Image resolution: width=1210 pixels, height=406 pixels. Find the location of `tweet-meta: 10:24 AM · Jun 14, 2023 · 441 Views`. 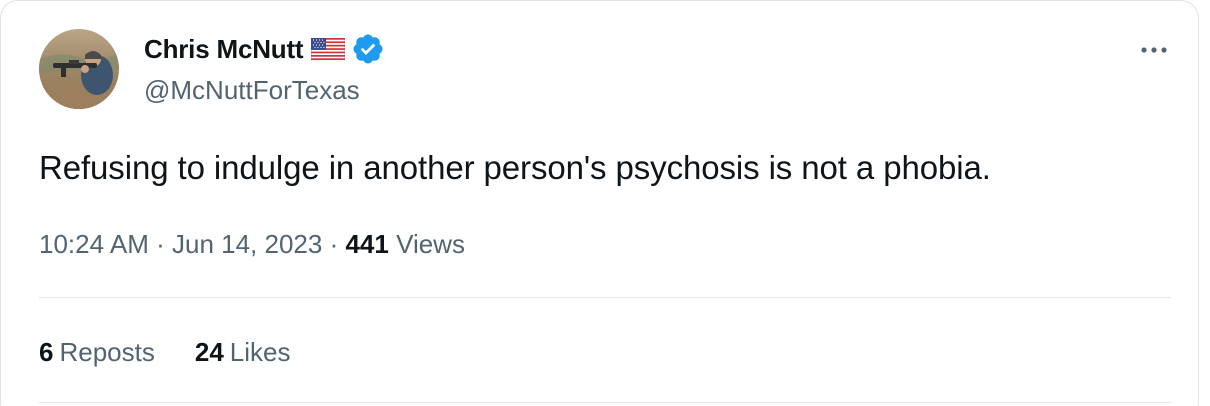

tweet-meta: 10:24 AM · Jun 14, 2023 · 441 Views is located at coordinates (252, 244).